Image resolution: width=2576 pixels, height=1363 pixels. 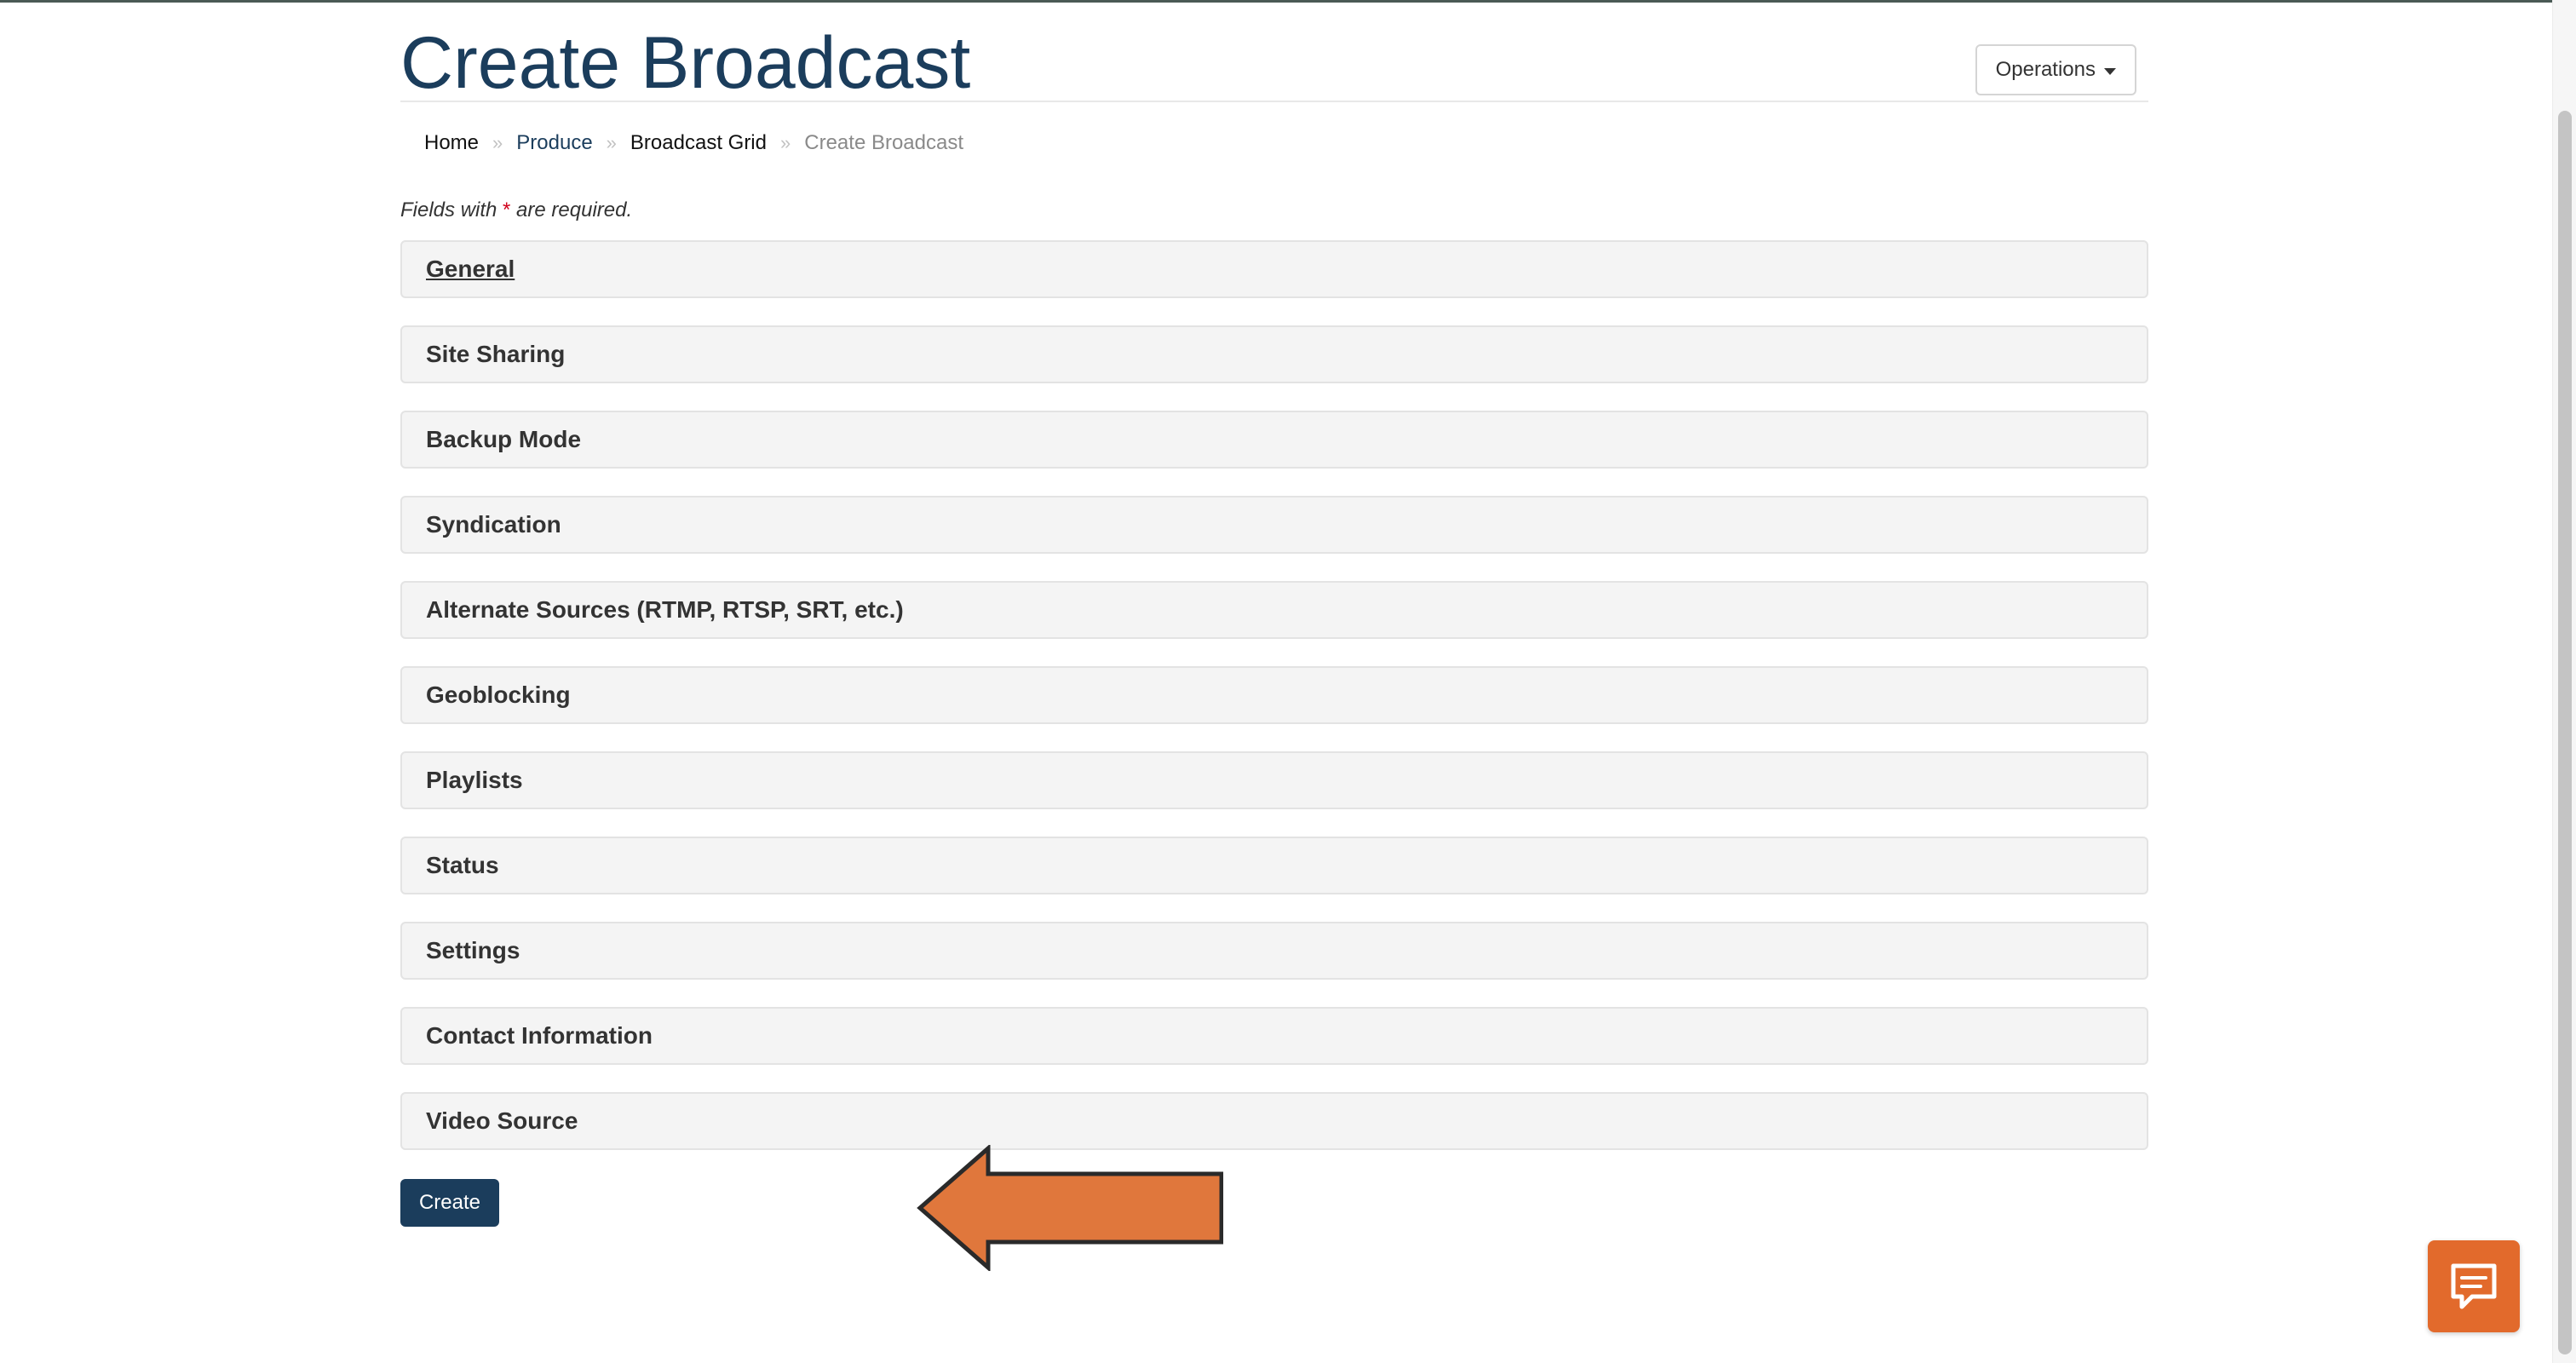 I want to click on breadcrumb-home: Home, so click(x=452, y=143).